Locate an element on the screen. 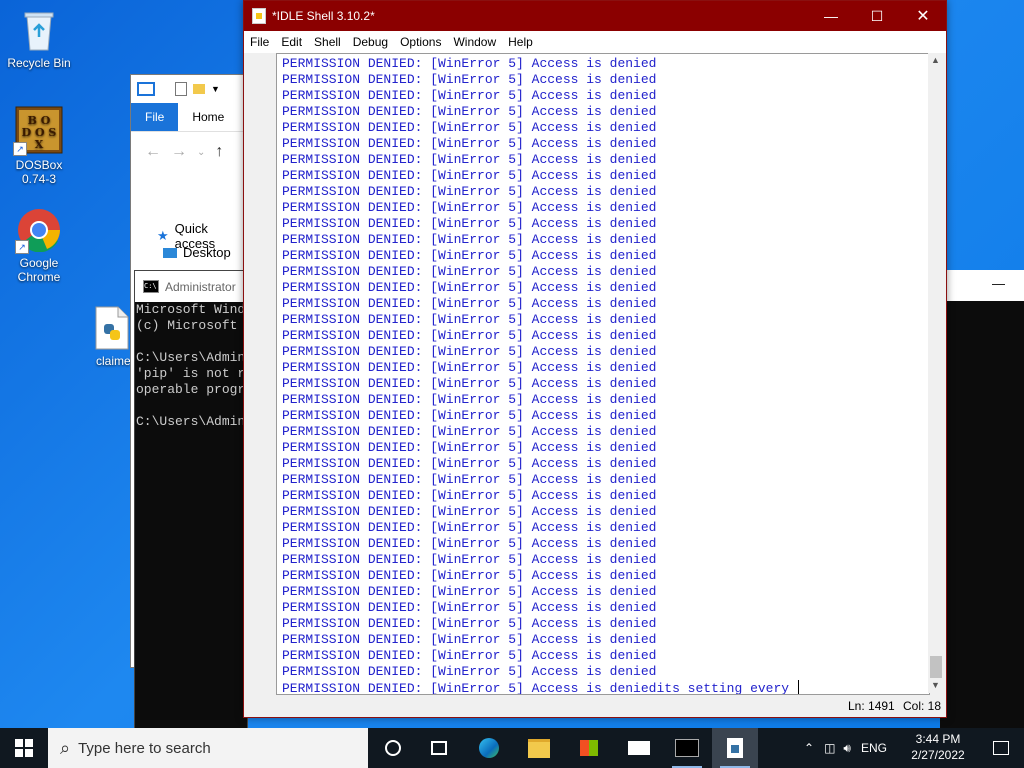  menu-window: Window is located at coordinates (474, 42).